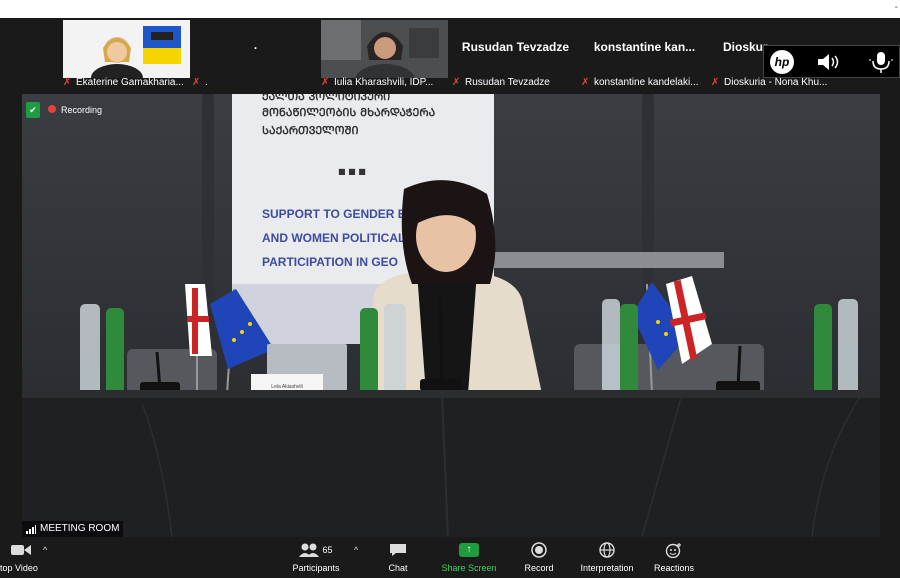  Describe the element at coordinates (539, 568) in the screenshot. I see `record-label: Record` at that location.